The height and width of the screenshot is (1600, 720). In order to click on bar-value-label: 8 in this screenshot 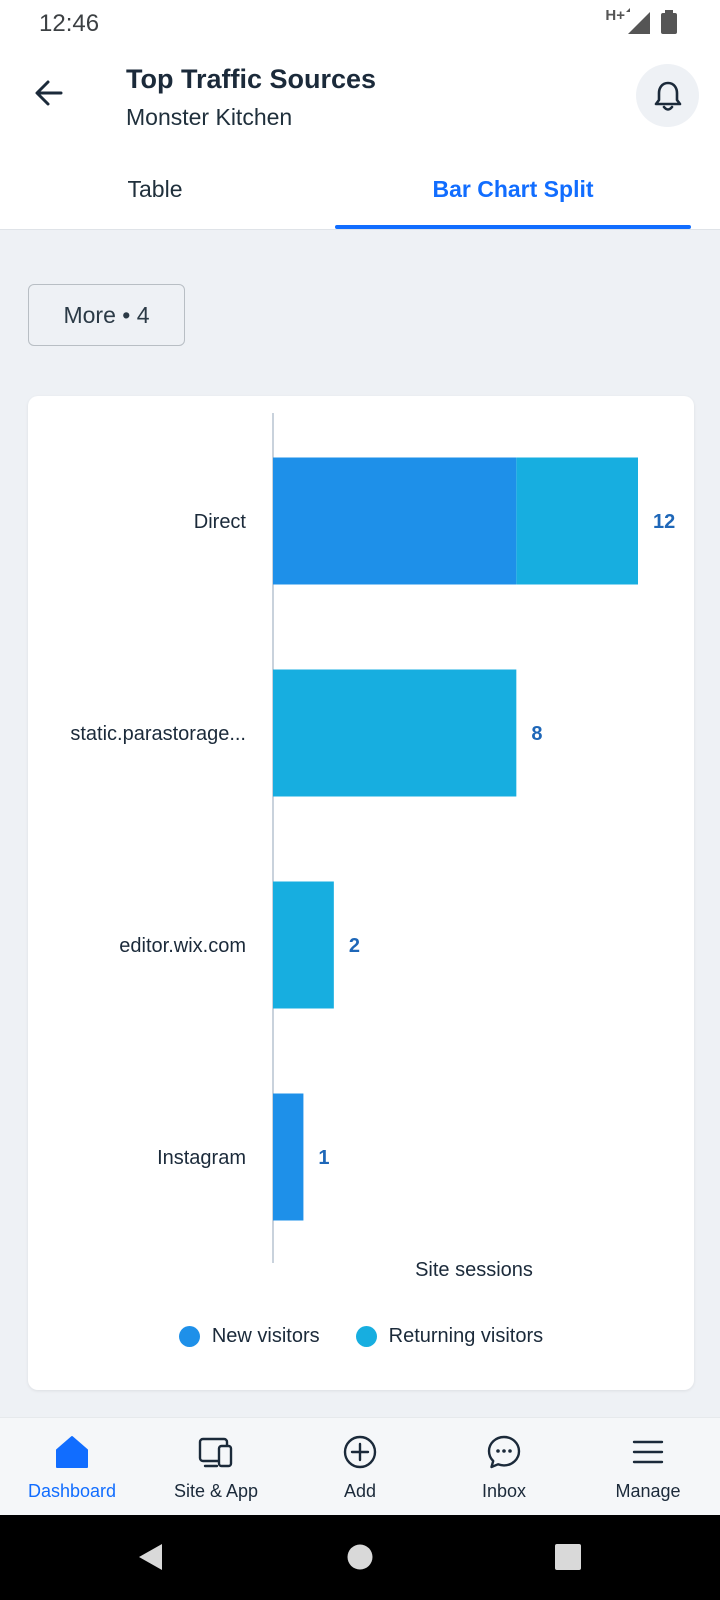, I will do `click(536, 734)`.